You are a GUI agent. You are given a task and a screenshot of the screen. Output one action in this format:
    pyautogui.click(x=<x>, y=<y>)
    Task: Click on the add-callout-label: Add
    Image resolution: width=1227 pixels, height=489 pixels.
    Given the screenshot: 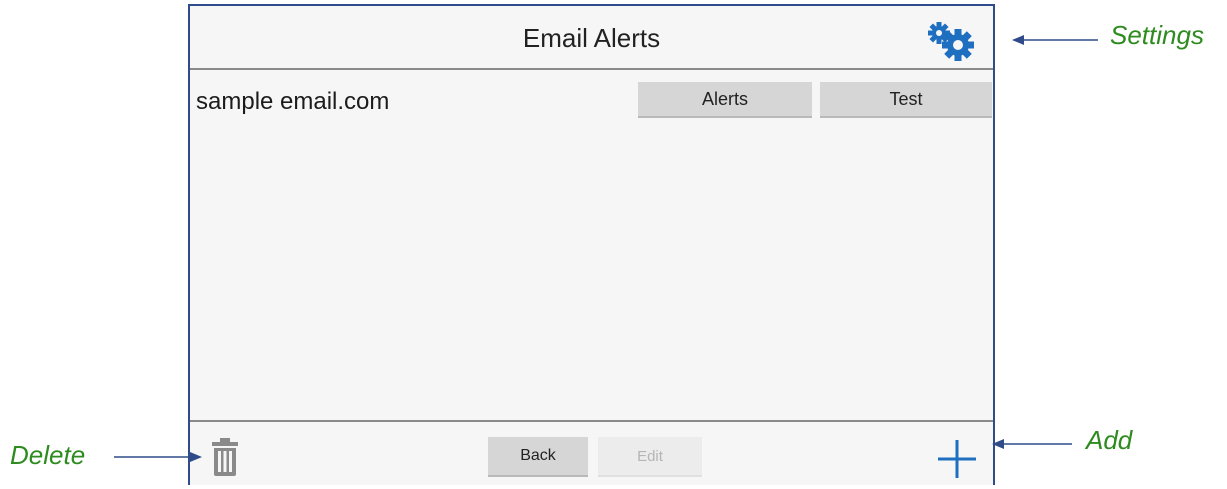 What is the action you would take?
    pyautogui.click(x=1109, y=440)
    